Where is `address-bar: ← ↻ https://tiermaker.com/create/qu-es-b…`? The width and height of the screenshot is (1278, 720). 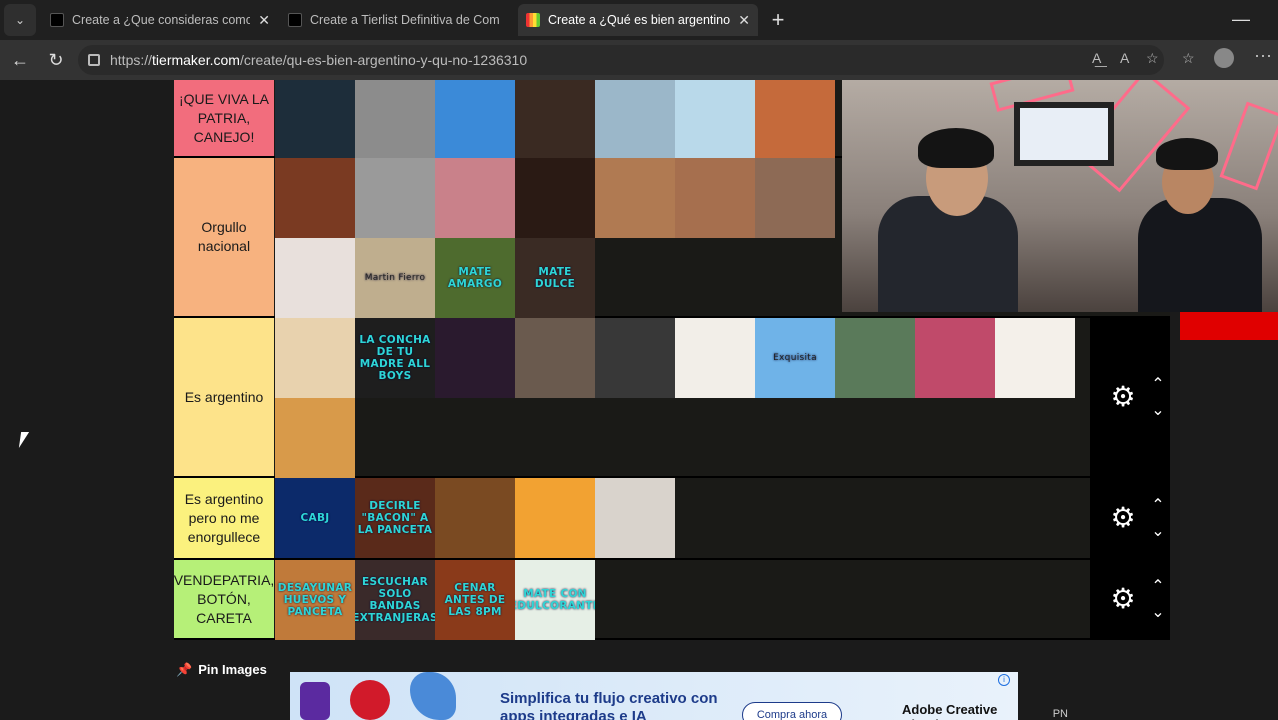 address-bar: ← ↻ https://tiermaker.com/create/qu-es-b… is located at coordinates (639, 60).